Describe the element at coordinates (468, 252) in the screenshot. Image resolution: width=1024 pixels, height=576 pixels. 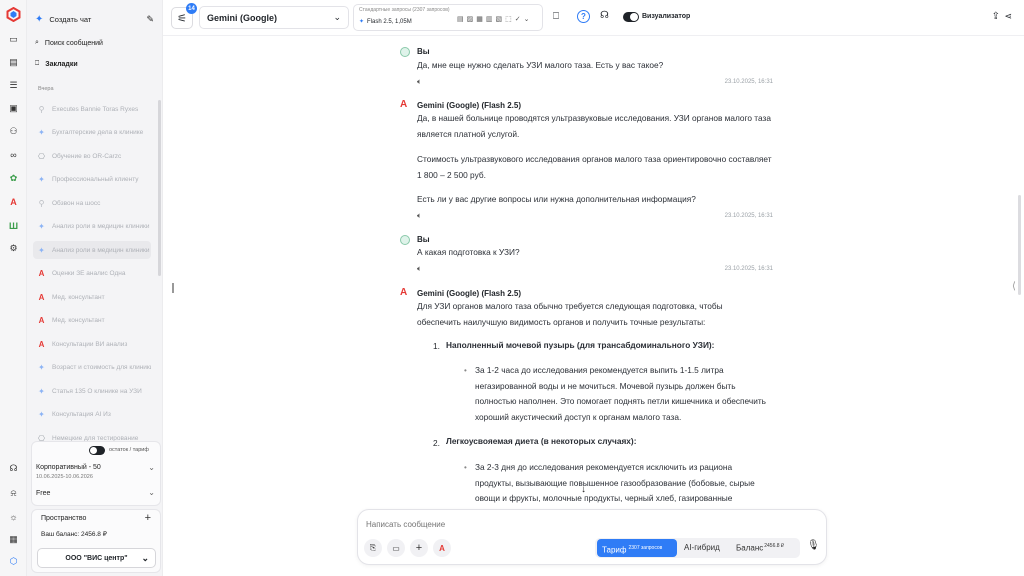
I see `message-text: А какая подготовка к УЗИ?` at that location.